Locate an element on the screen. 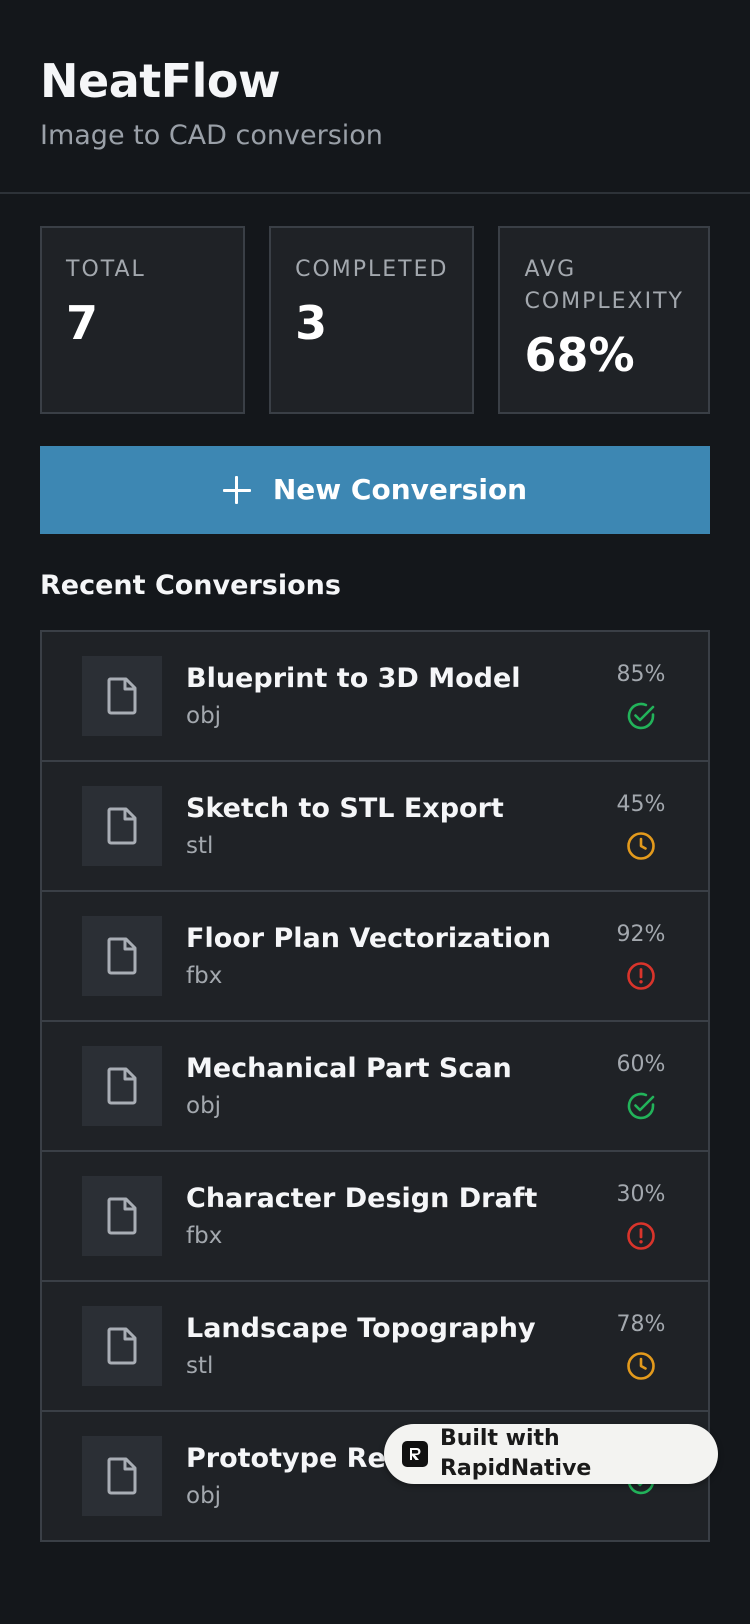 This screenshot has width=750, height=1624. conversion-text: Landscape Topography stl is located at coordinates (396, 1346).